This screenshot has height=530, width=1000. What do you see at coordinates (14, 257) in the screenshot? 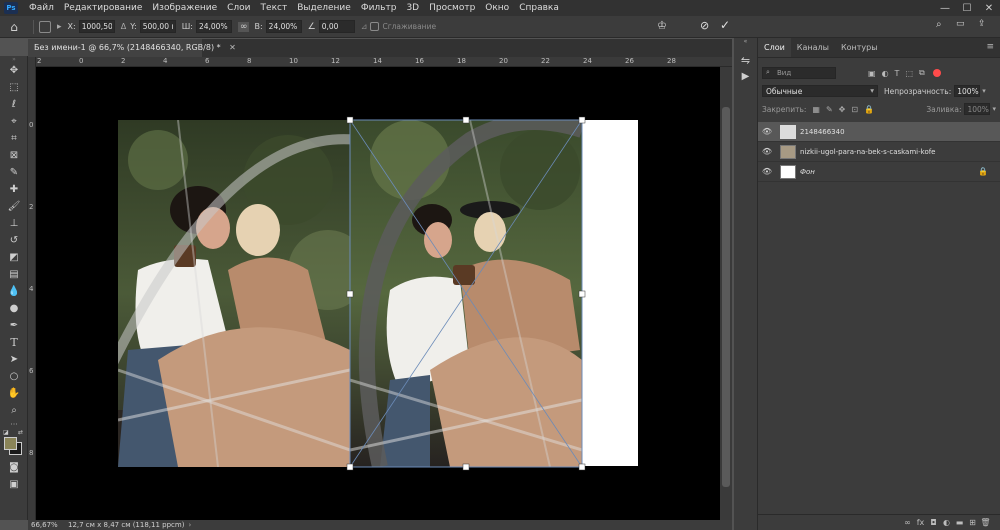
I see `eraser-tool-icon: ◩` at bounding box center [14, 257].